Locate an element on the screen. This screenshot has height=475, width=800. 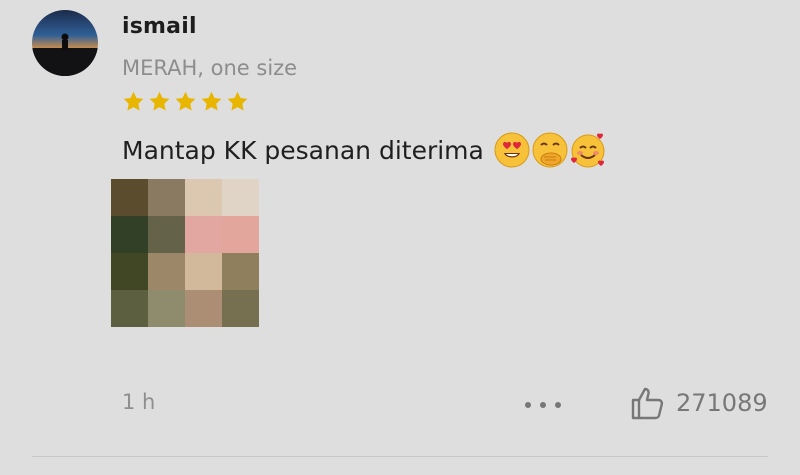
thumbs-up-icon is located at coordinates (647, 403).